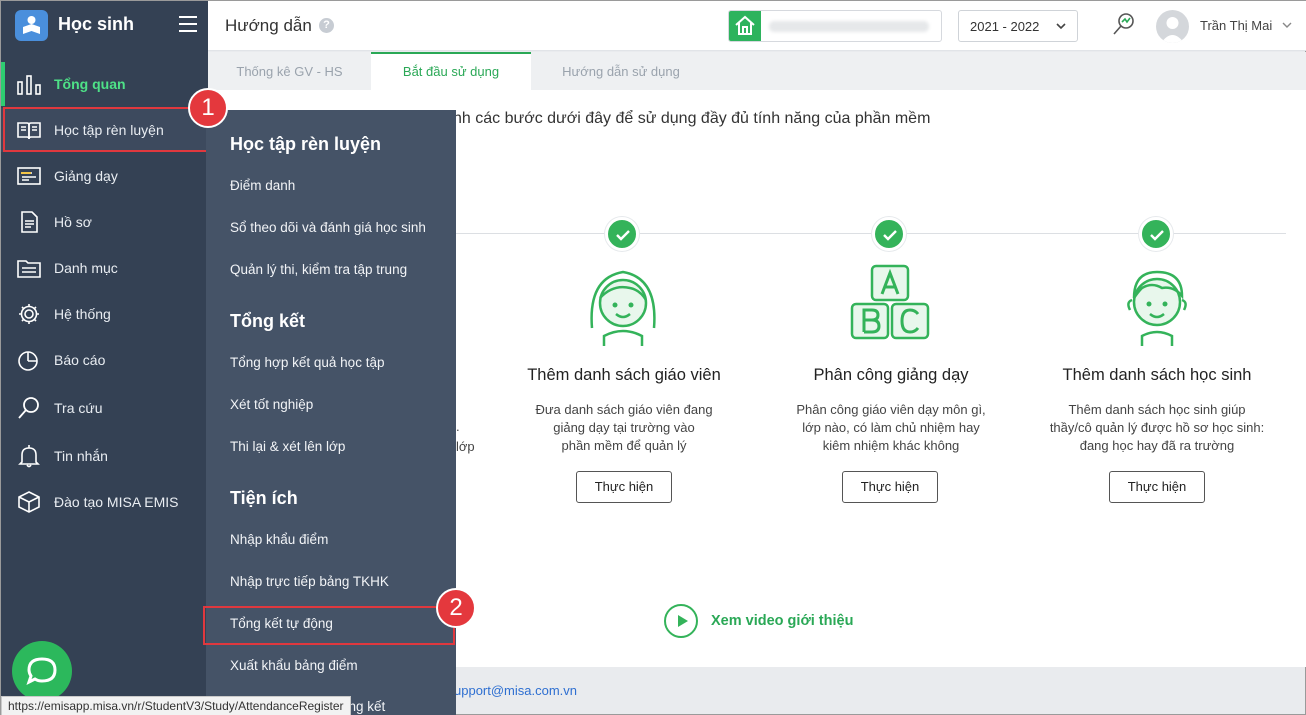 The height and width of the screenshot is (715, 1306). Describe the element at coordinates (29, 222) in the screenshot. I see `file-icon` at that location.